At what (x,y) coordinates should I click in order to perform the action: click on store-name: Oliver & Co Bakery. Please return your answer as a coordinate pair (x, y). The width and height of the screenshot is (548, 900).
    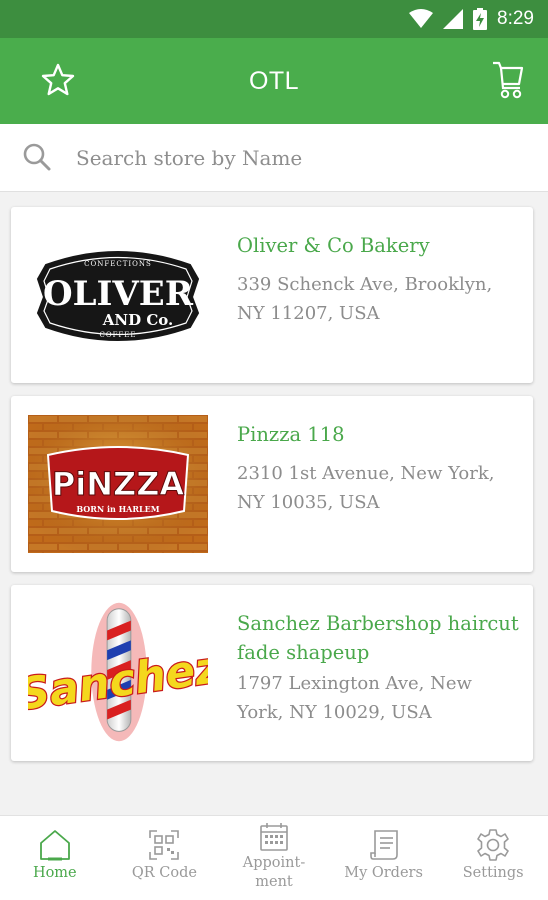
    Looking at the image, I should click on (333, 245).